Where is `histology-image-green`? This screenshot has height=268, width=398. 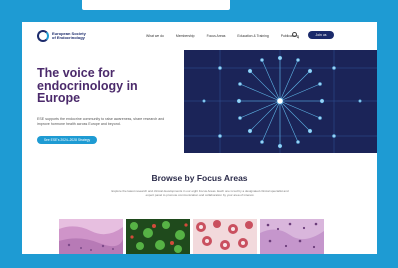
histology-image-green is located at coordinates (158, 236).